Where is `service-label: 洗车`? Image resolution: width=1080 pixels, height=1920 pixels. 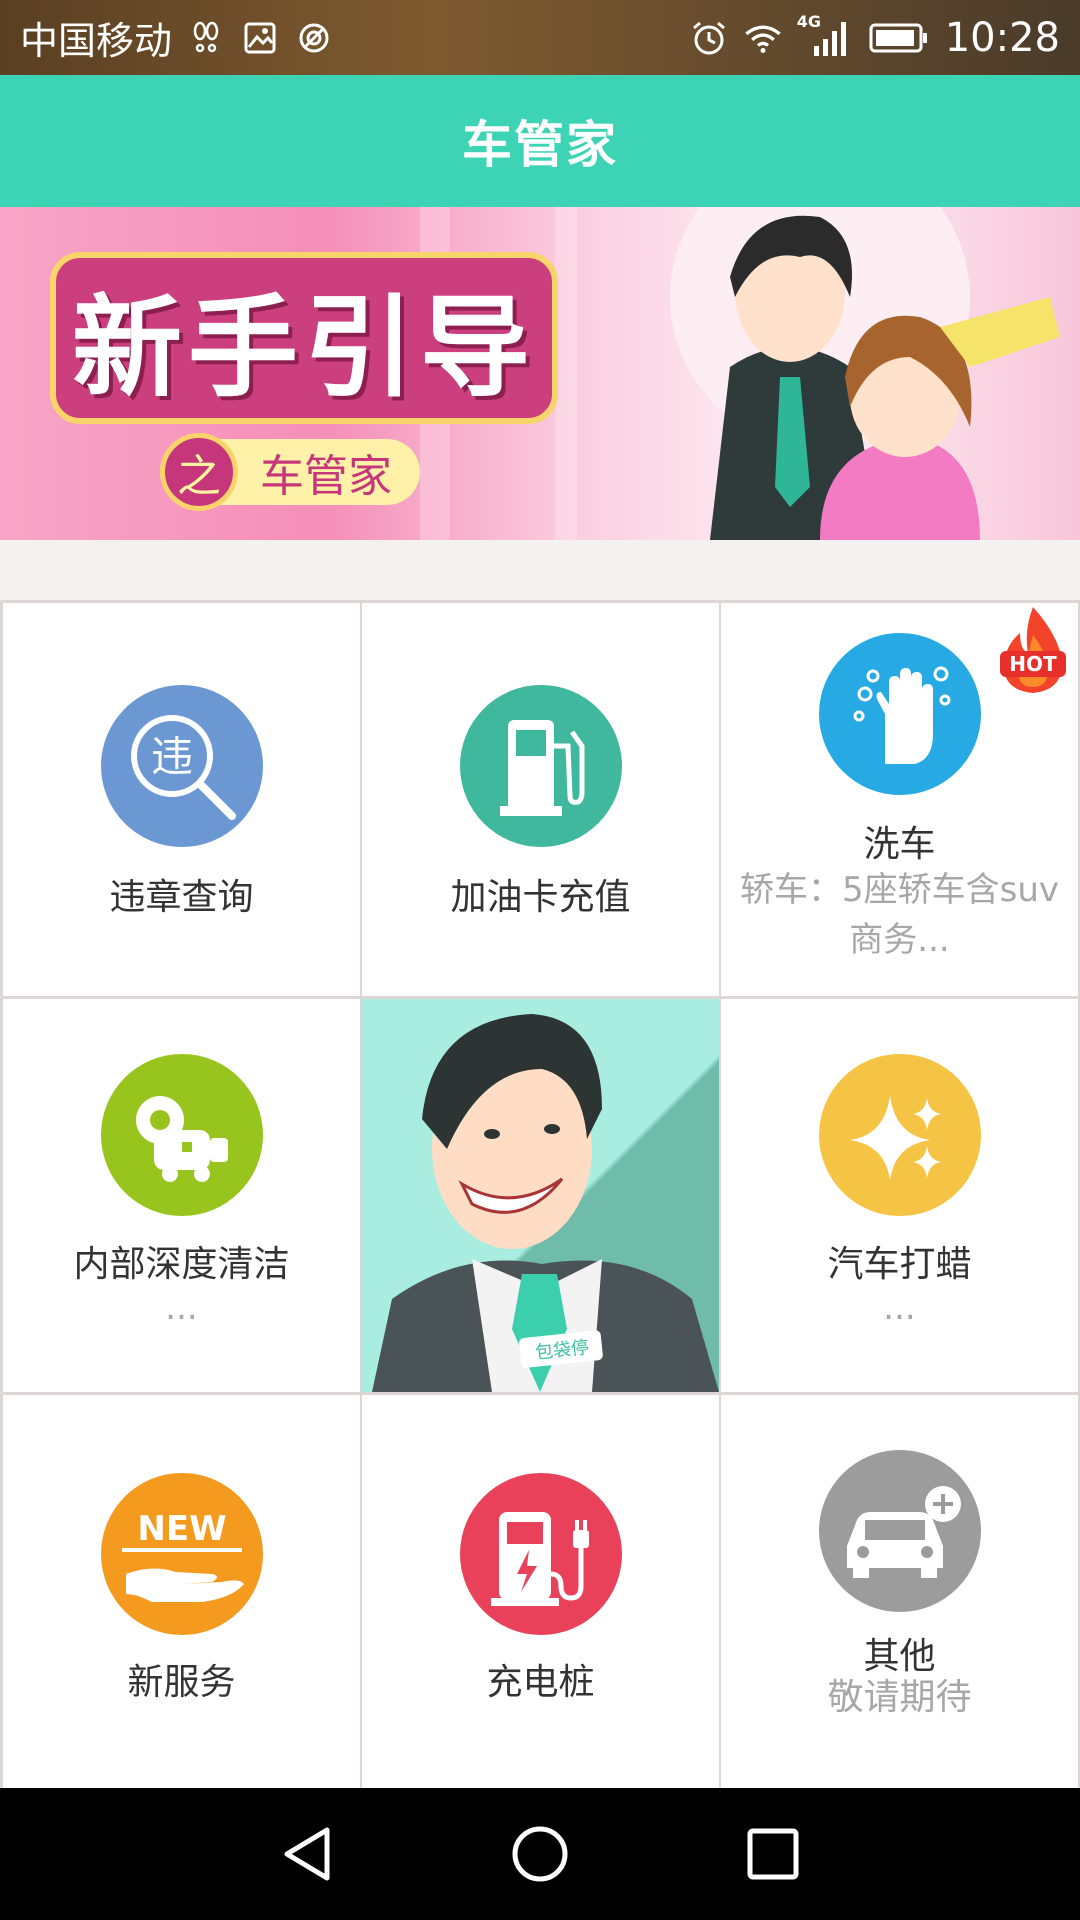 service-label: 洗车 is located at coordinates (899, 844).